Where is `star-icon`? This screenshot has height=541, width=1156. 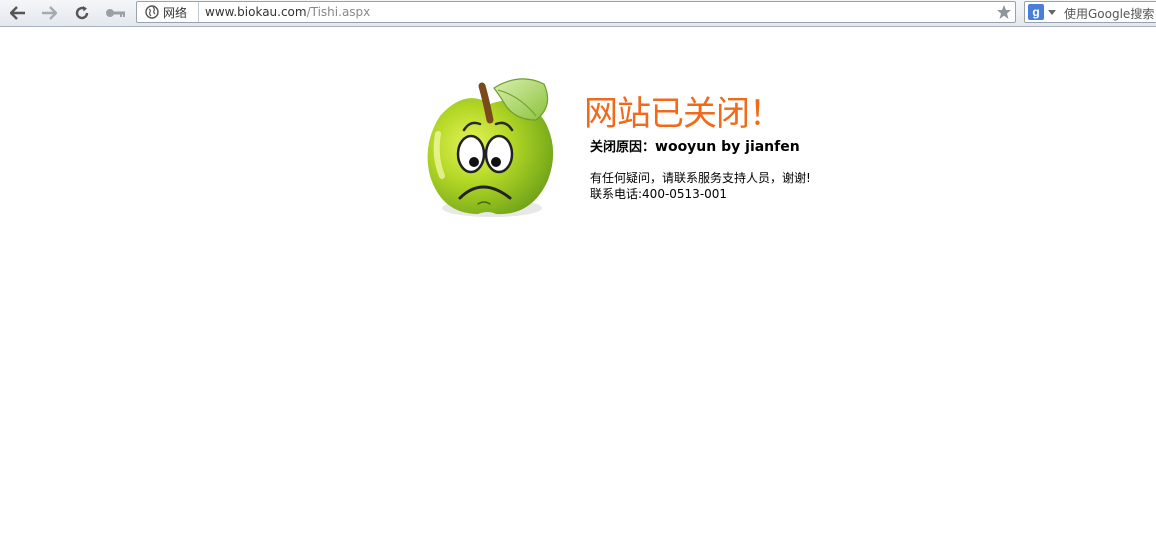
star-icon is located at coordinates (1004, 12).